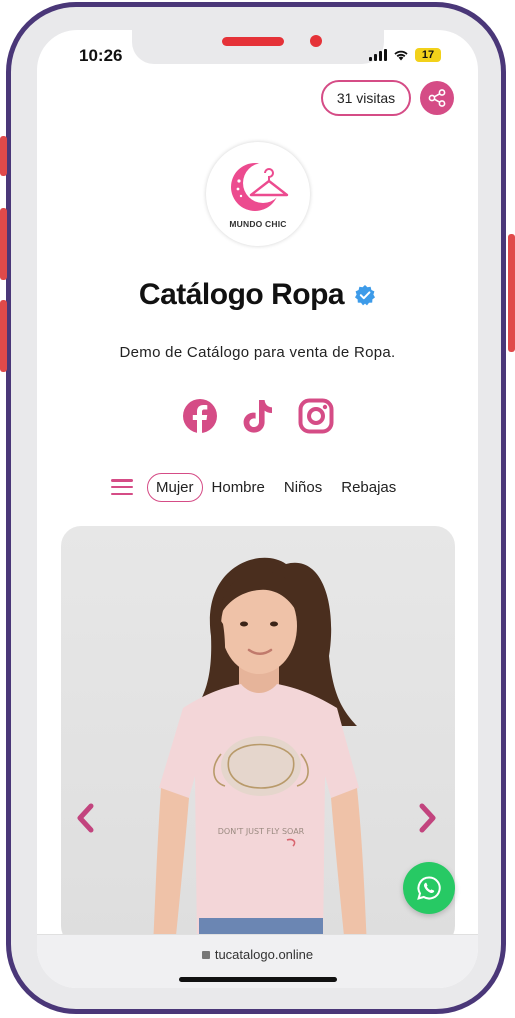  I want to click on facebook-link, so click(200, 416).